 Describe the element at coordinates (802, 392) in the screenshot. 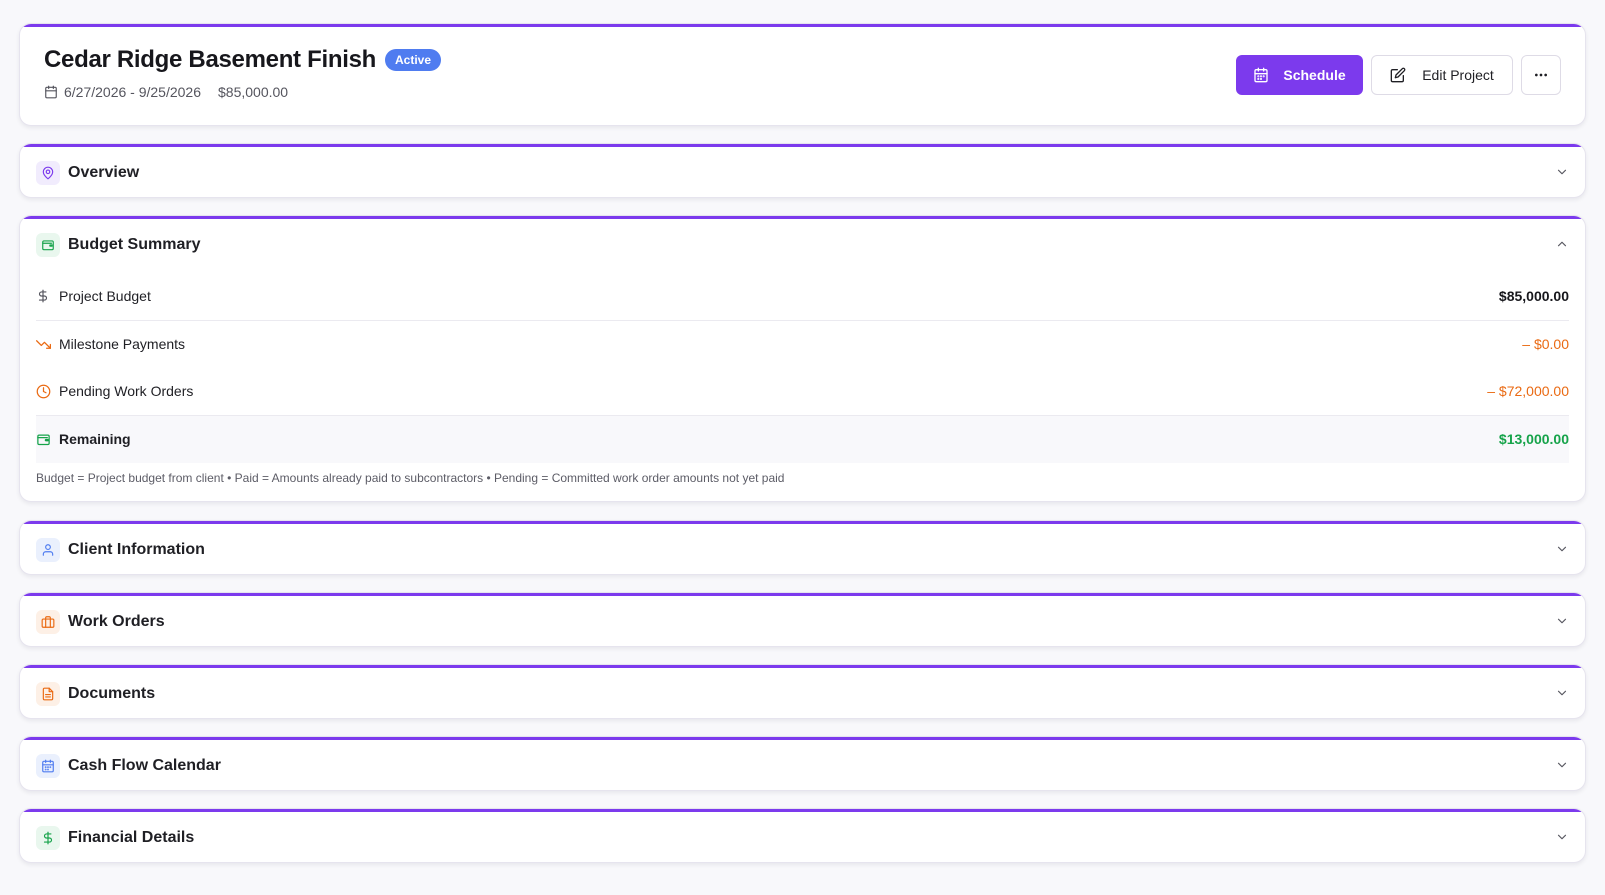

I see `budget-row-pending-work-orders: Pending Work Orders – $72,000.00` at that location.